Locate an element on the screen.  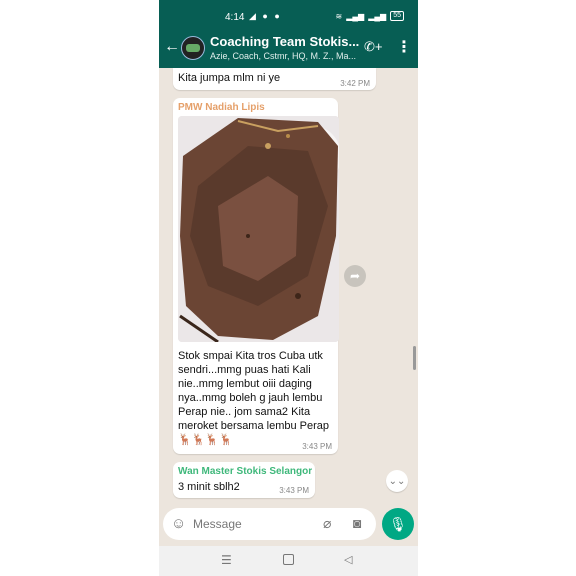
battery-icon: 55 is located at coordinates (397, 16).